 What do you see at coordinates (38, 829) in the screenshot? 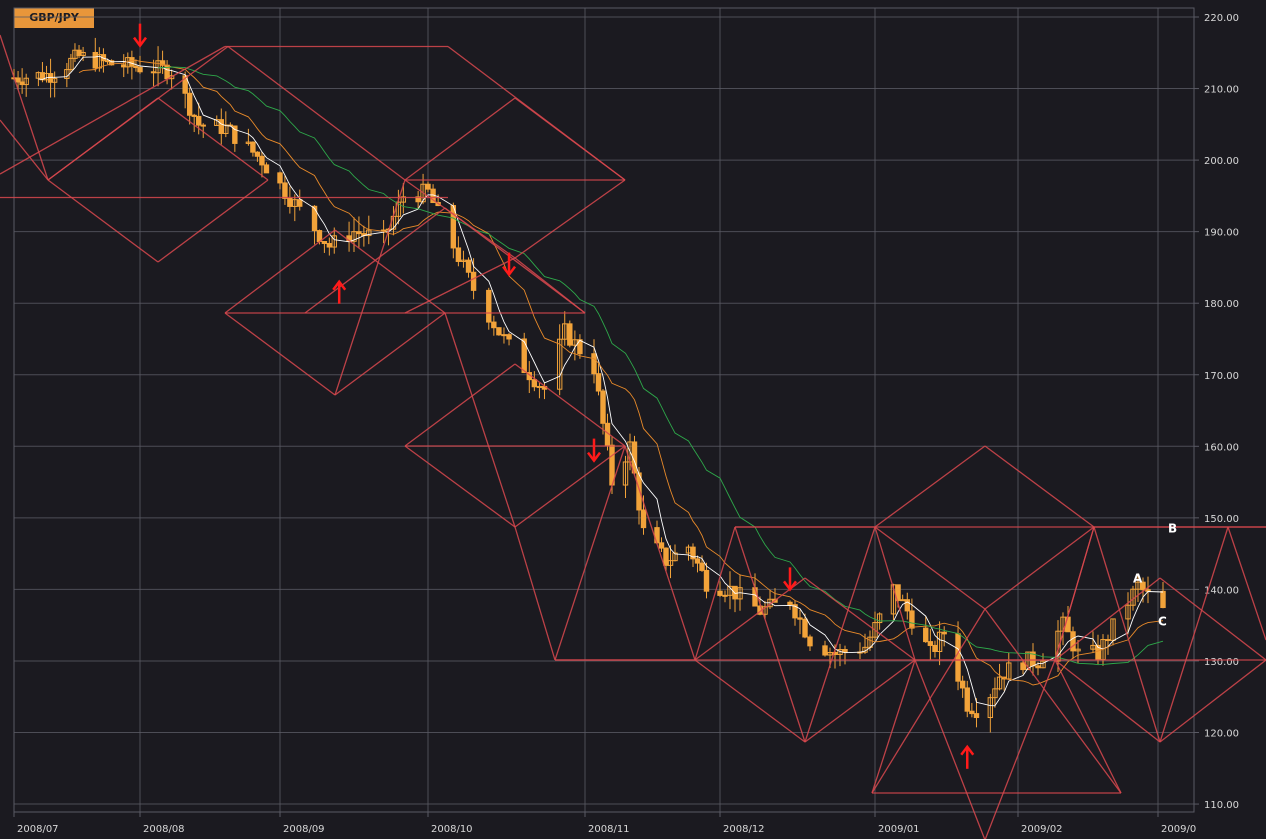
I see `x-tick-label: 2008/07` at bounding box center [38, 829].